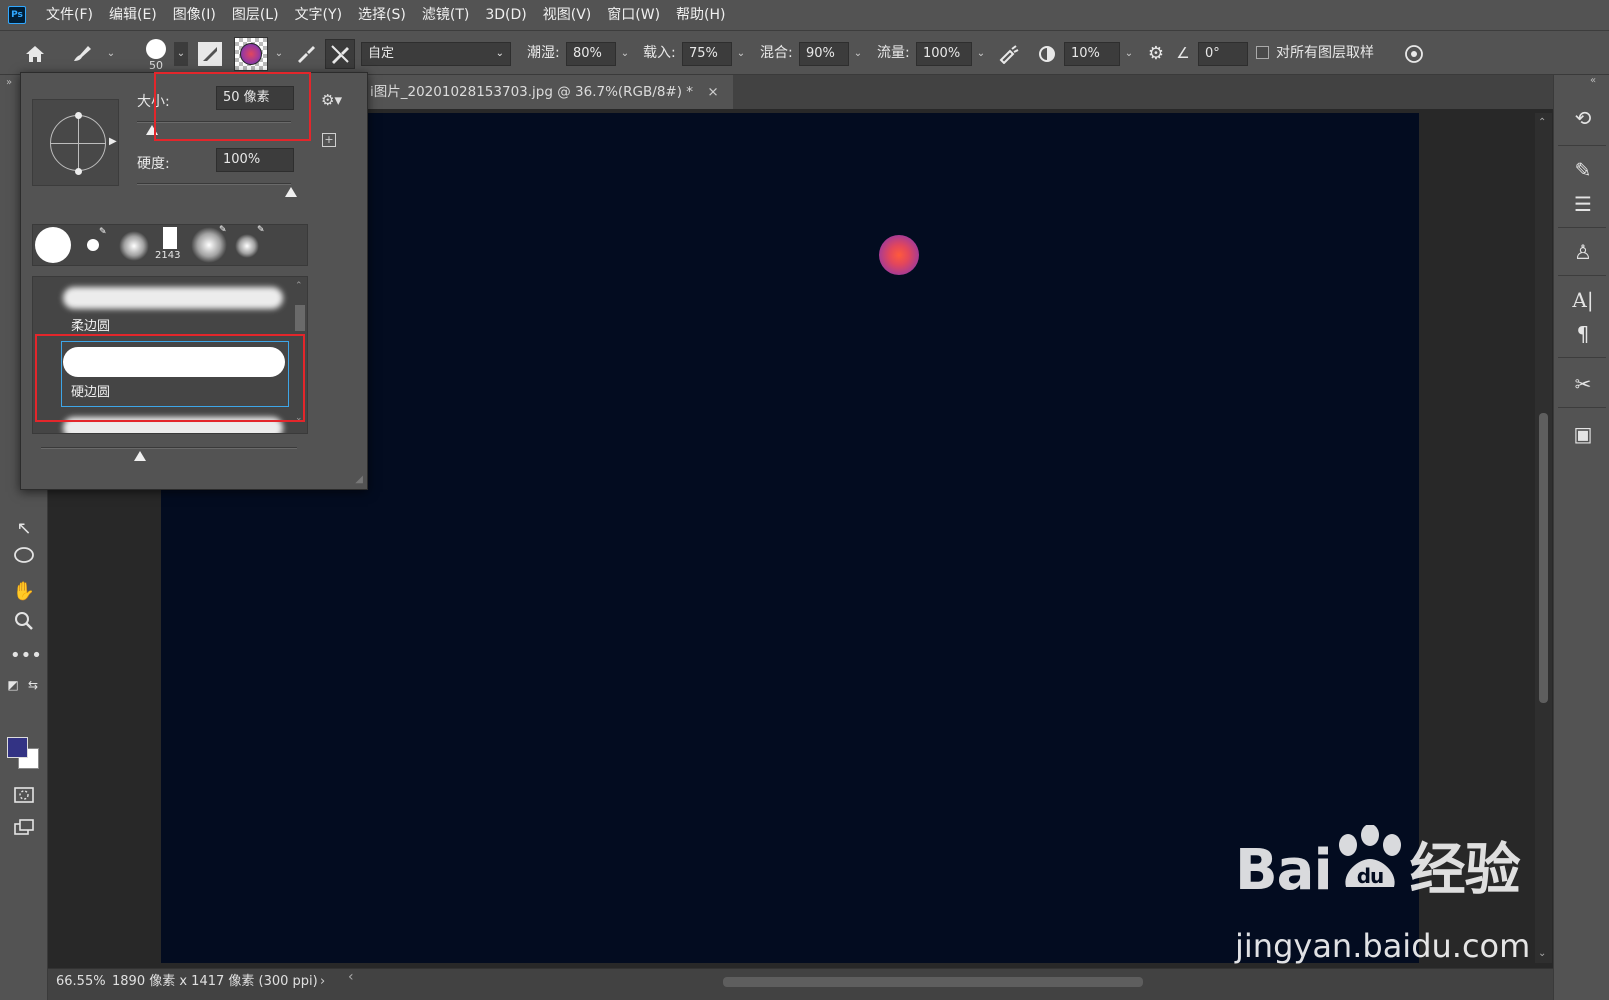 This screenshot has height=1000, width=1609. Describe the element at coordinates (140, 456) in the screenshot. I see `preview-size-slider-thumb` at that location.